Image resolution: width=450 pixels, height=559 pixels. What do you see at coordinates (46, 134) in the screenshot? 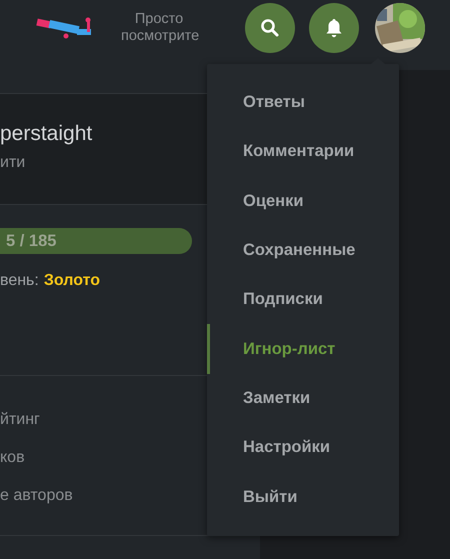
I see `username: perstaight` at bounding box center [46, 134].